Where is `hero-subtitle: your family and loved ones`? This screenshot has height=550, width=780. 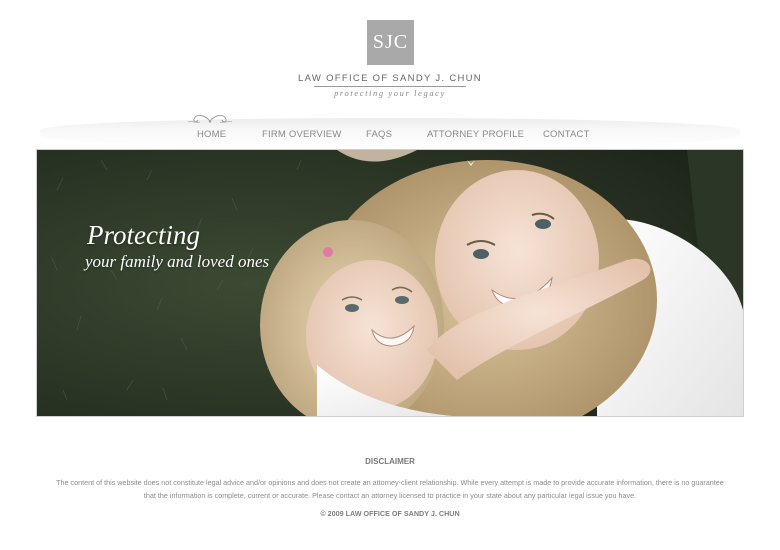
hero-subtitle: your family and loved ones is located at coordinates (177, 261).